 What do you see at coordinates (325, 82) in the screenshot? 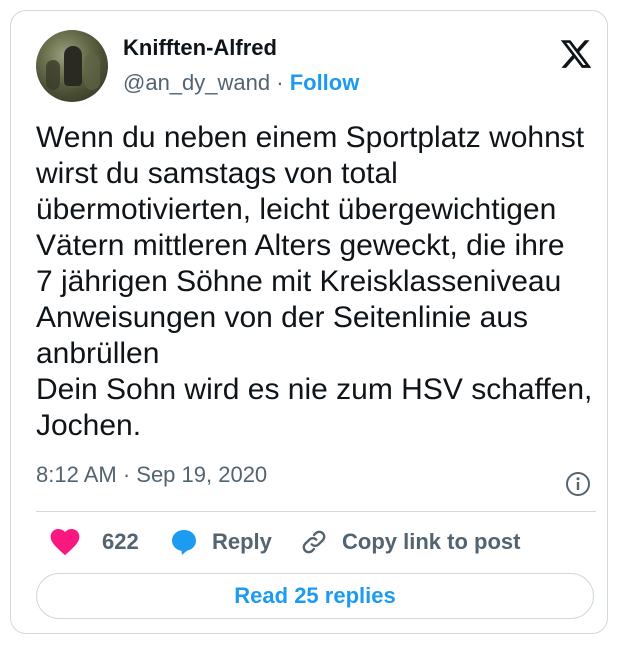
I see `follow-button: Follow` at bounding box center [325, 82].